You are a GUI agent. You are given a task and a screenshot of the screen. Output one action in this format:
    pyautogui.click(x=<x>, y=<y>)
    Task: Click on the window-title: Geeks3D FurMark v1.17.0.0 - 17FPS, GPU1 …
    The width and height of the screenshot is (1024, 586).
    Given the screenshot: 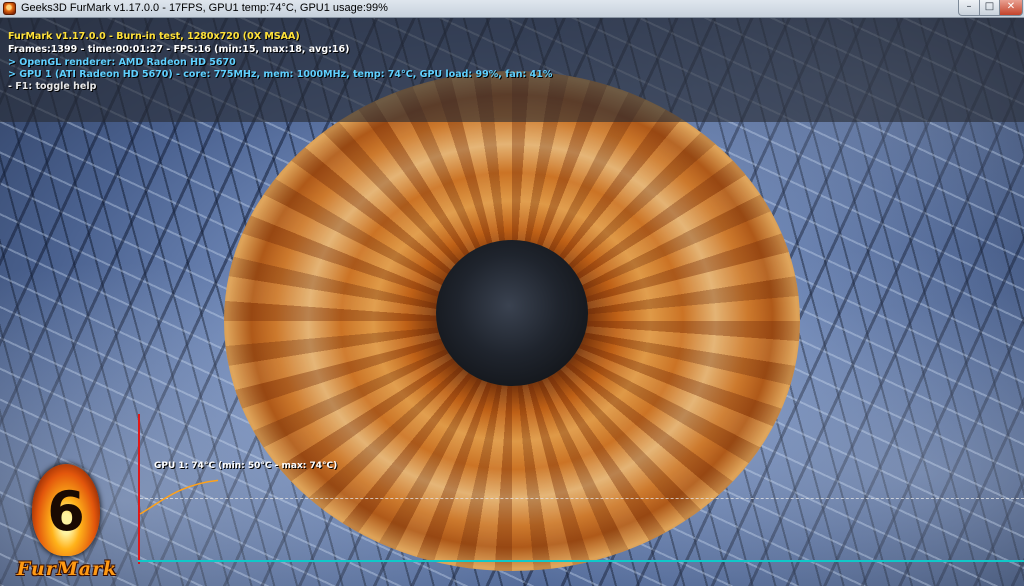 What is the action you would take?
    pyautogui.click(x=204, y=8)
    